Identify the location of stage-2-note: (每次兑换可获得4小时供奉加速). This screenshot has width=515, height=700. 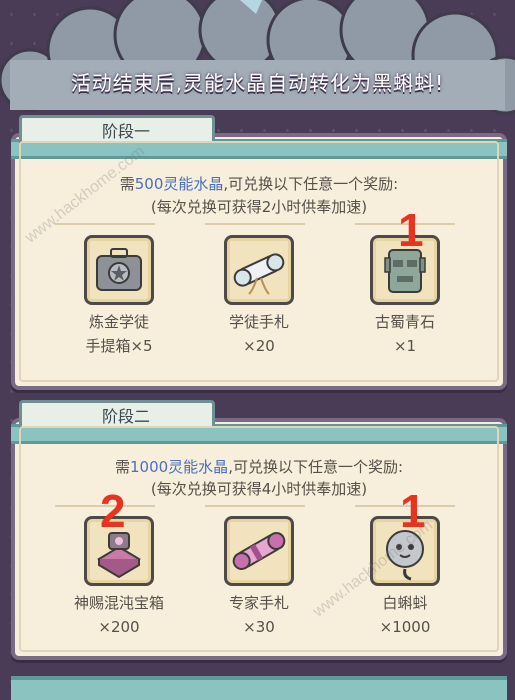
(259, 489).